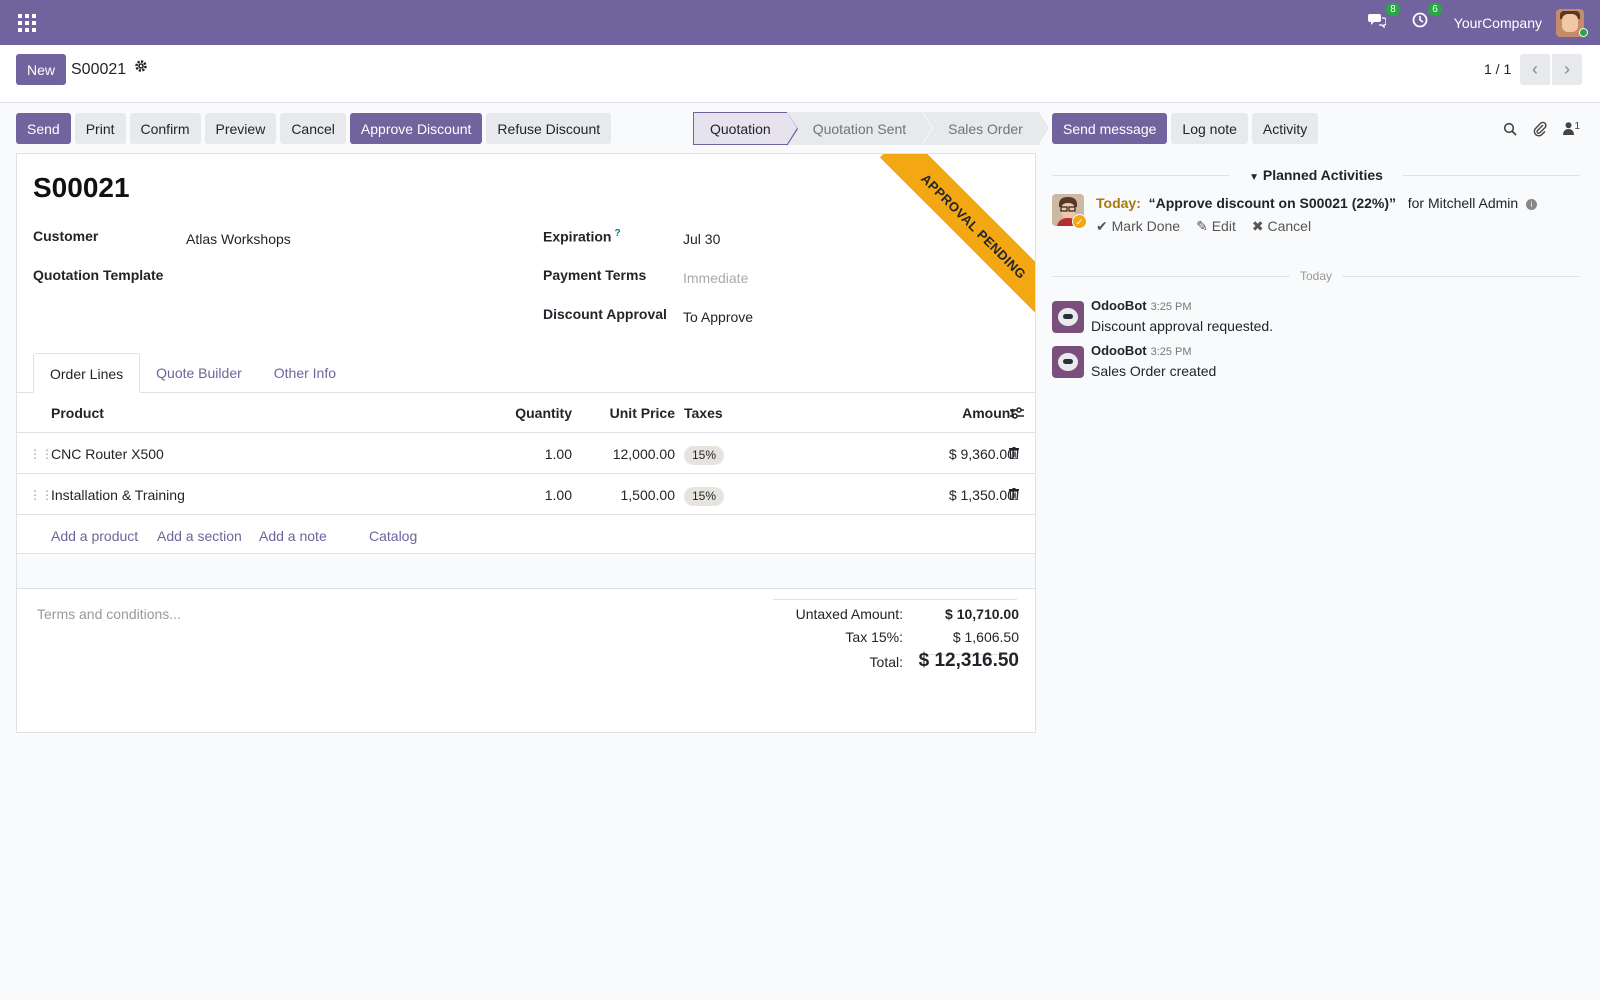 The width and height of the screenshot is (1600, 1000). Describe the element at coordinates (165, 128) in the screenshot. I see `confirm-button: Confirm` at that location.